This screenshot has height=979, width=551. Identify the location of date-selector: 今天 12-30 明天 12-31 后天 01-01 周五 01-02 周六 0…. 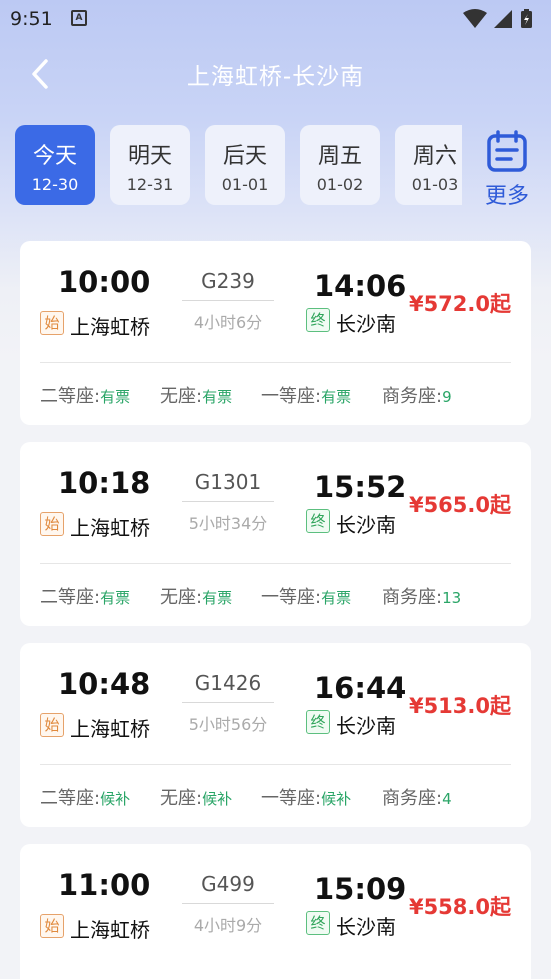
(231, 165).